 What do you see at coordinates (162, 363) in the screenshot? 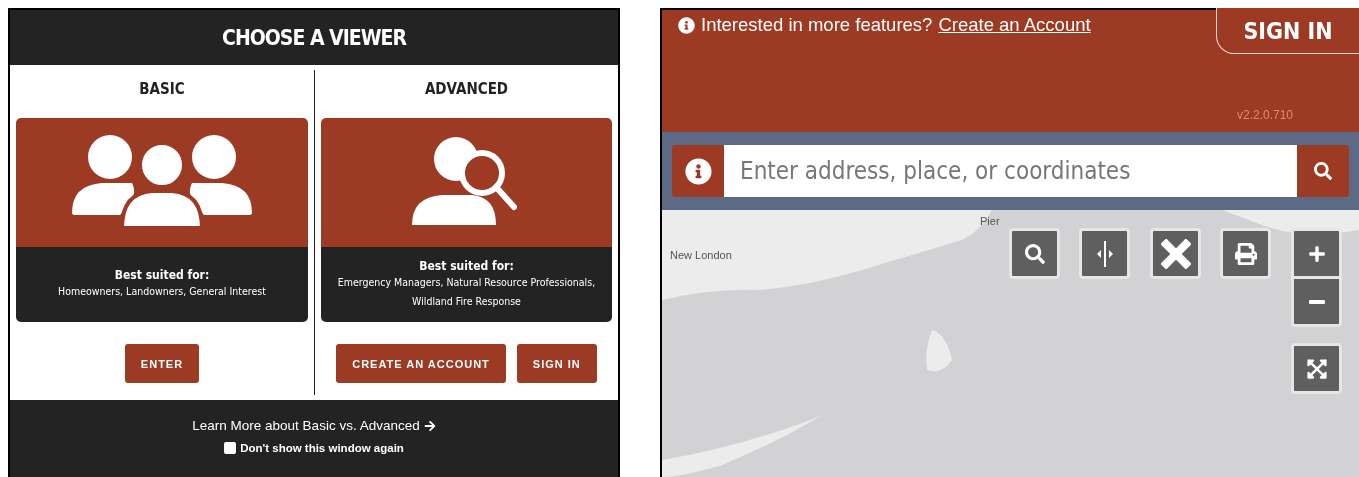
I see `viewer-button: ENTER` at bounding box center [162, 363].